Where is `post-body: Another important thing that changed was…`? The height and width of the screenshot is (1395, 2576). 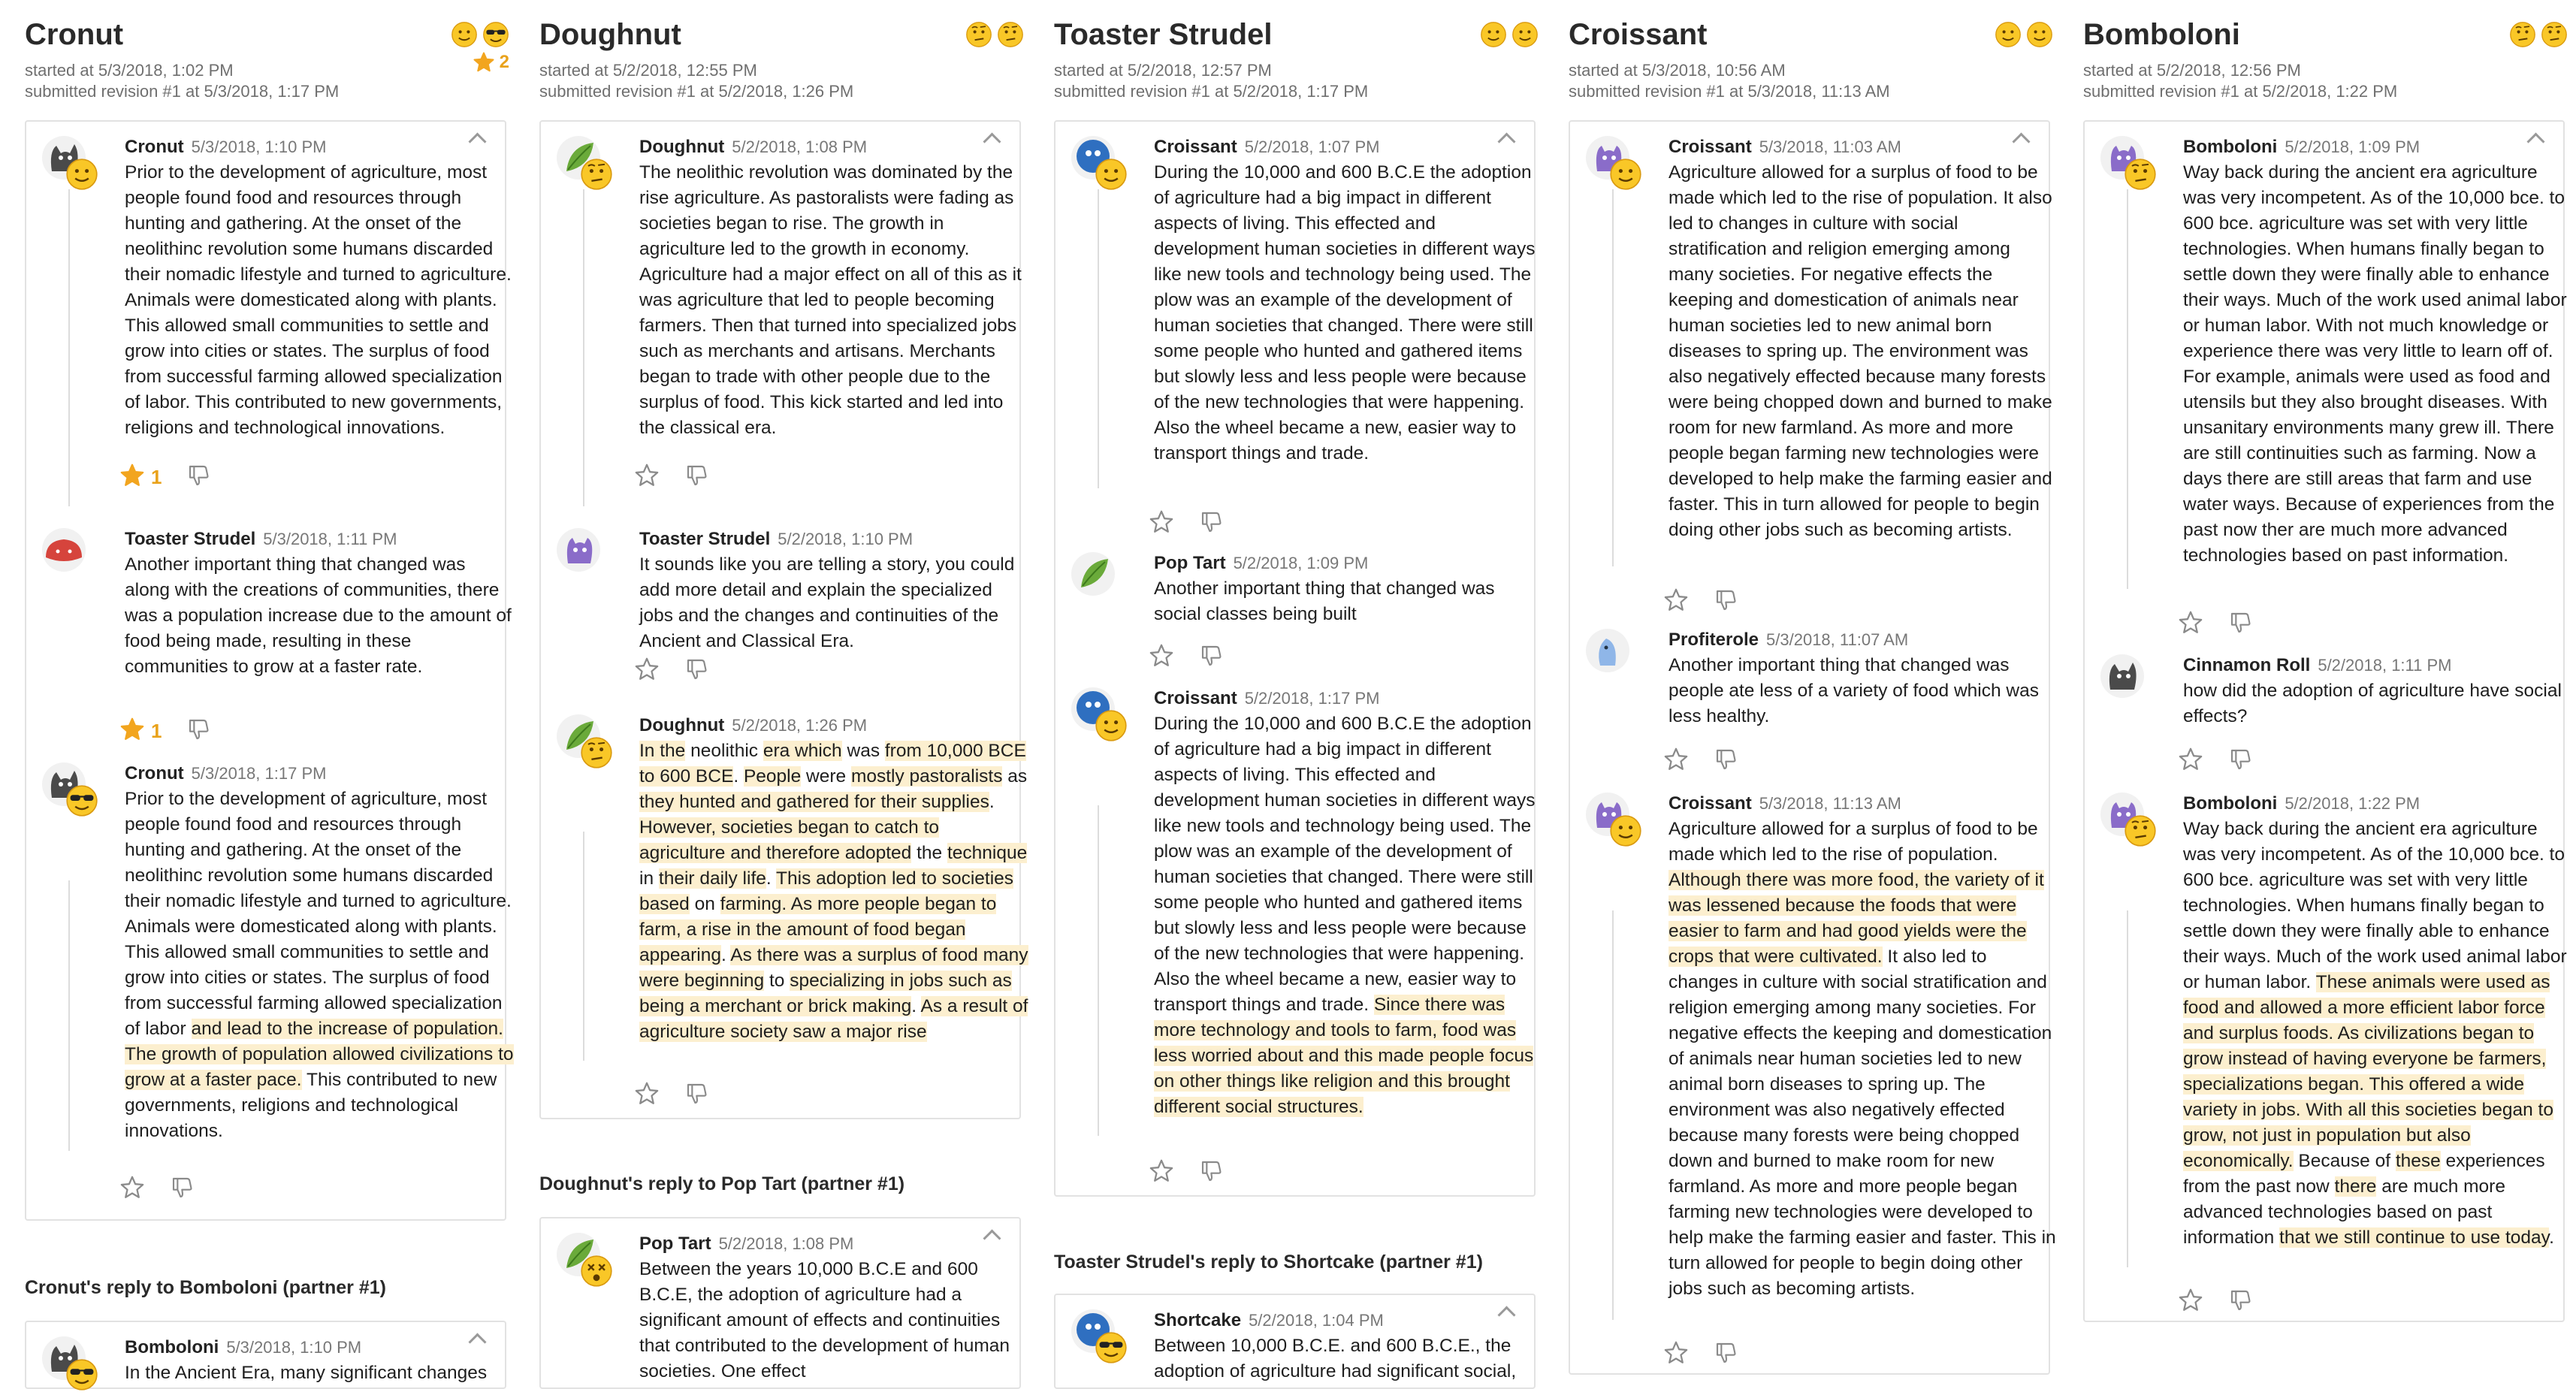 post-body: Another important thing that changed was… is located at coordinates (320, 616).